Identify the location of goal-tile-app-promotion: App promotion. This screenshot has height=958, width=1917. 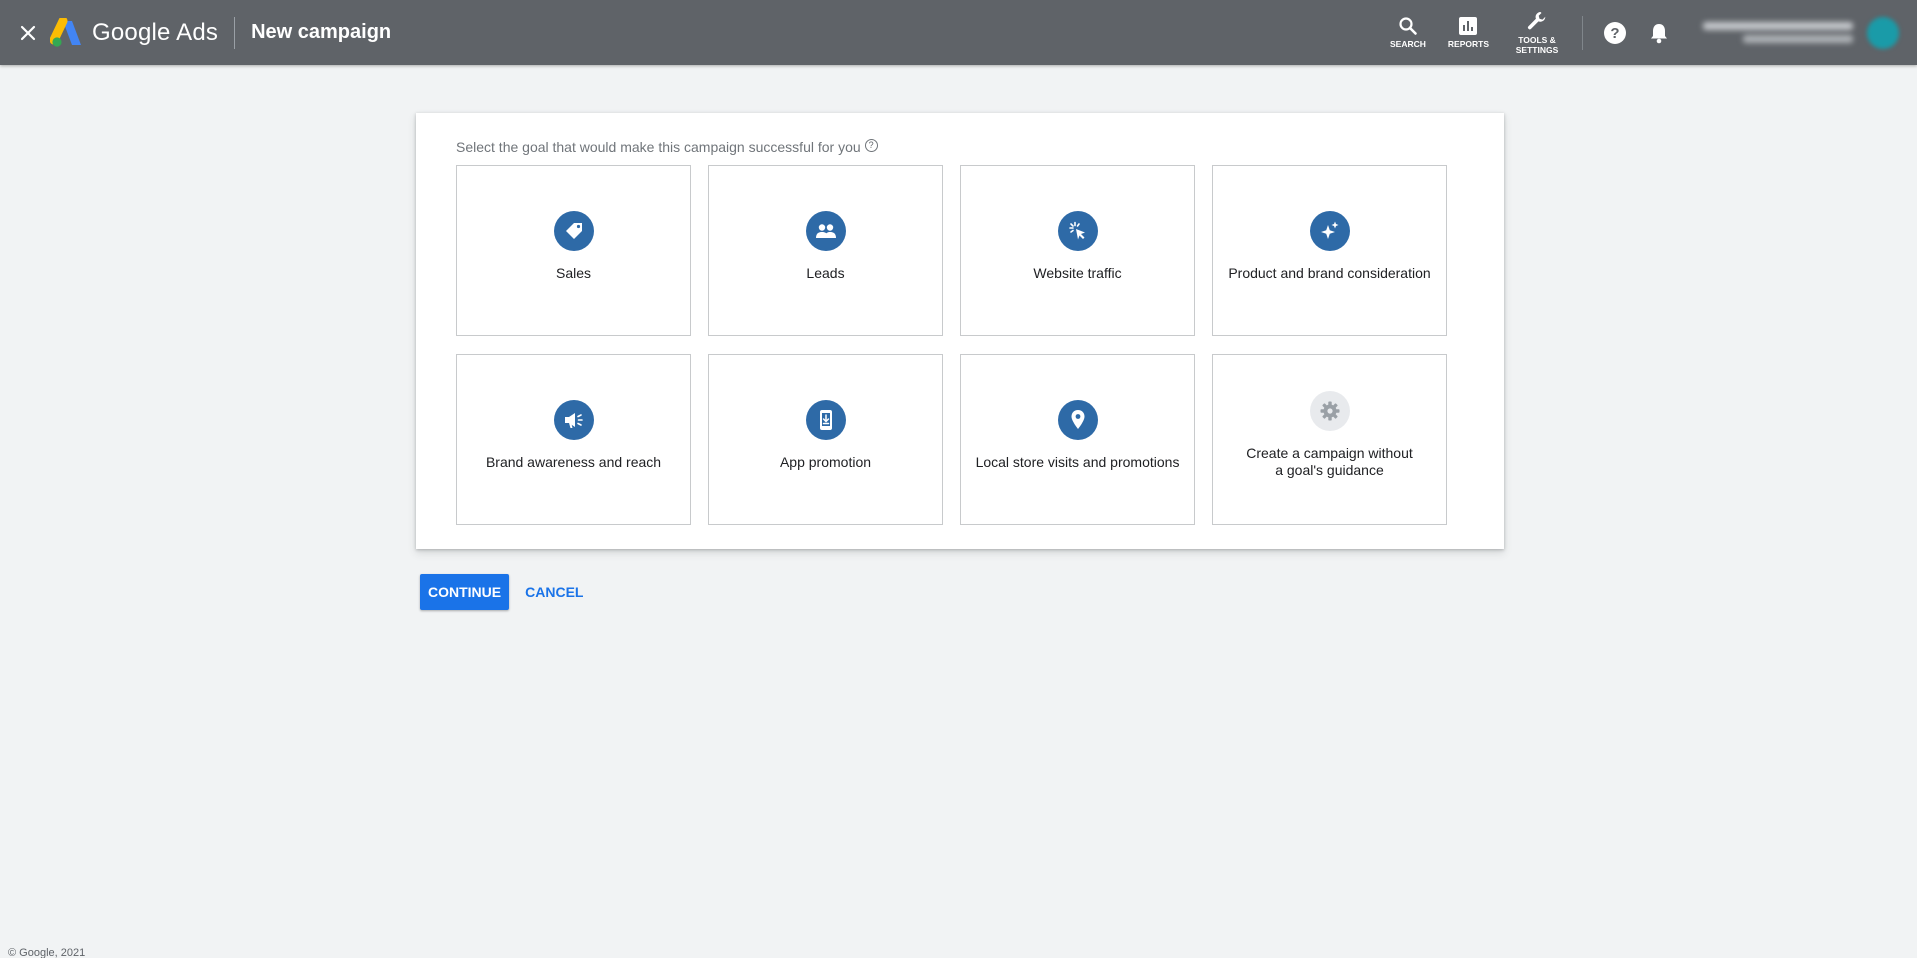
(825, 439).